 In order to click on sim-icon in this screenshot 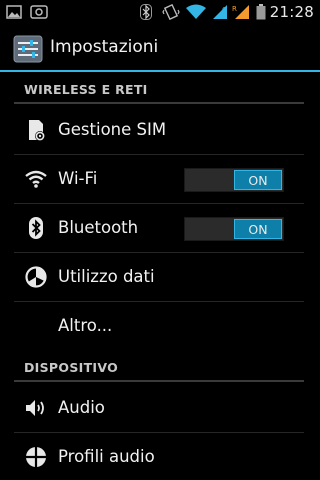, I will do `click(37, 130)`.